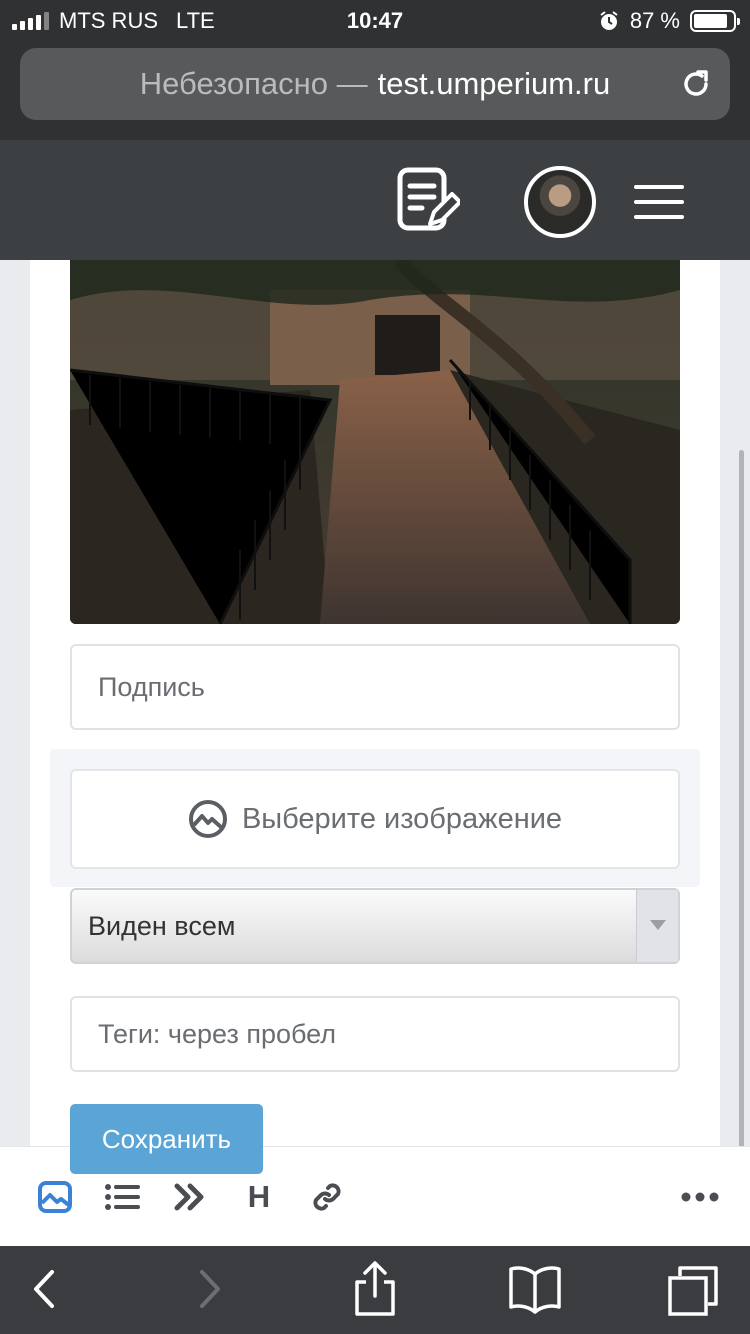 The image size is (750, 1334). I want to click on page-scrollbar, so click(741, 808).